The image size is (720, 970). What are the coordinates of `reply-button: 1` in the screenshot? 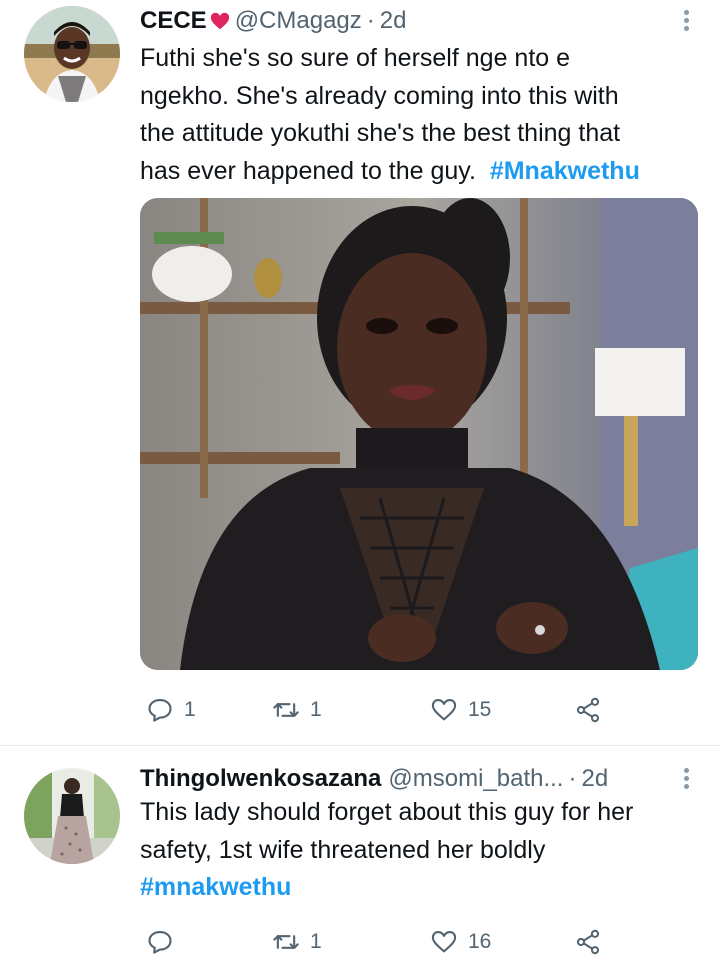 It's located at (171, 710).